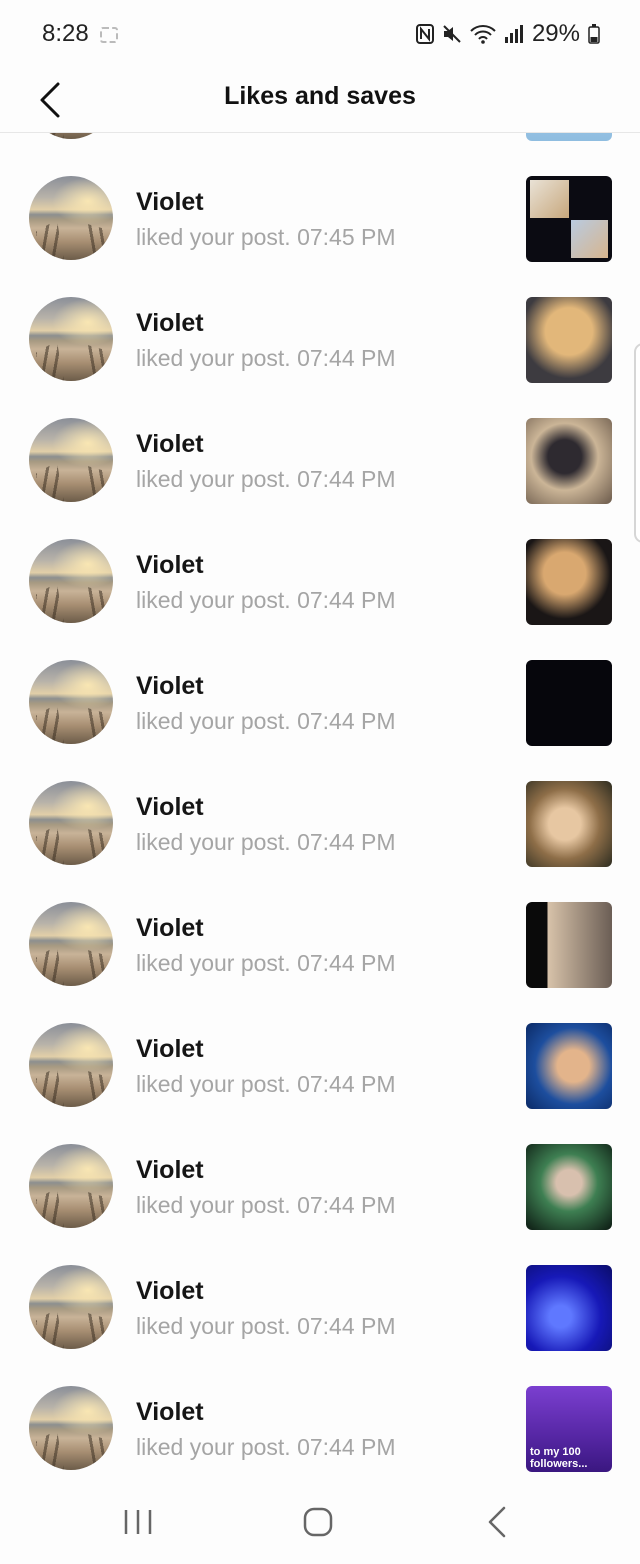 The image size is (640, 1564). I want to click on notification-item: Violetliked your post. 07:45 PM, so click(320, 148).